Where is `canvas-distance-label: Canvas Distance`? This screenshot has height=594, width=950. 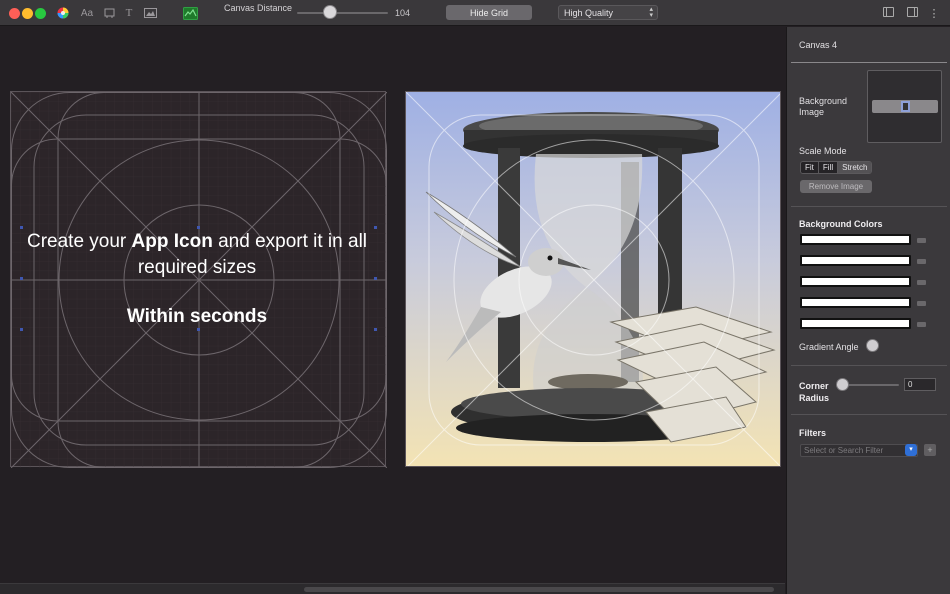
canvas-distance-label: Canvas Distance is located at coordinates (258, 8).